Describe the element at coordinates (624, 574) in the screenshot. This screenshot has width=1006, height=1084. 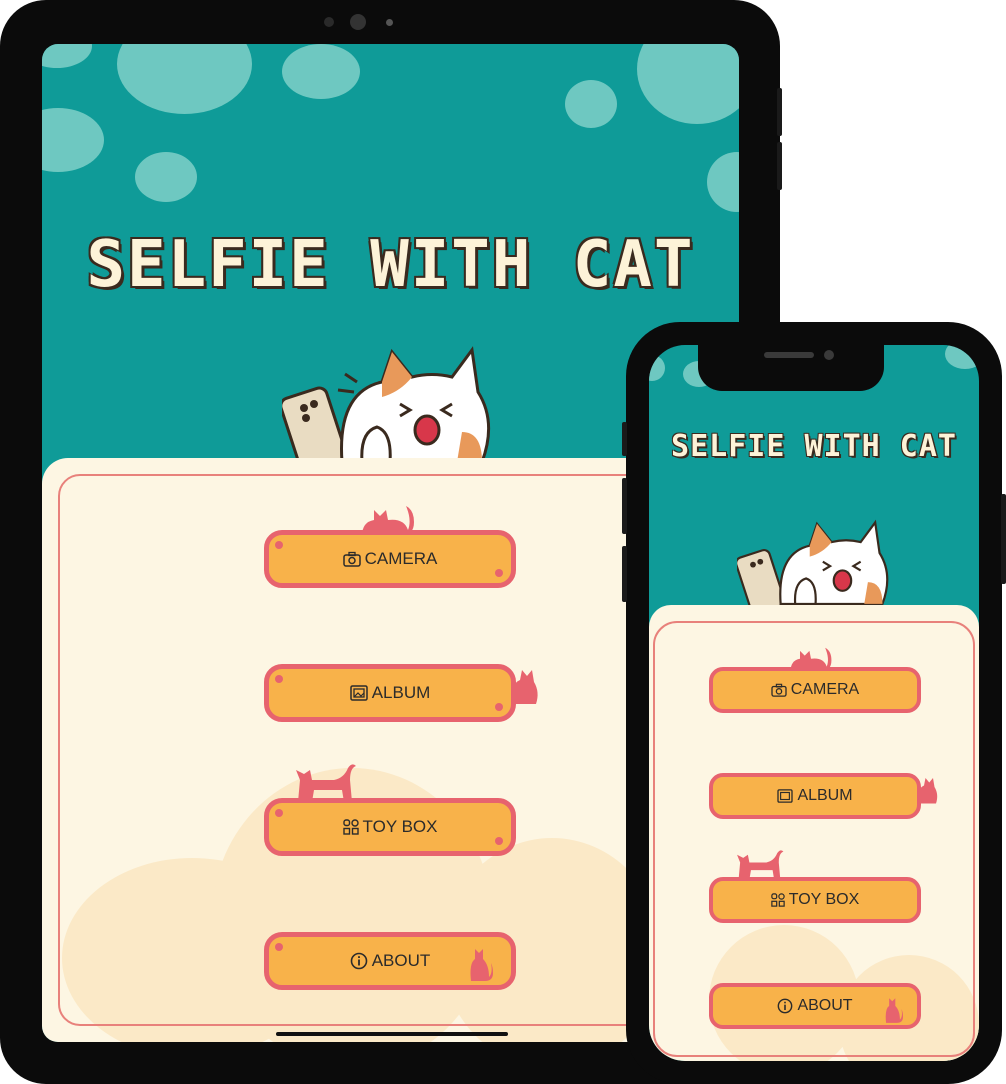
I see `phone-volume-down` at that location.